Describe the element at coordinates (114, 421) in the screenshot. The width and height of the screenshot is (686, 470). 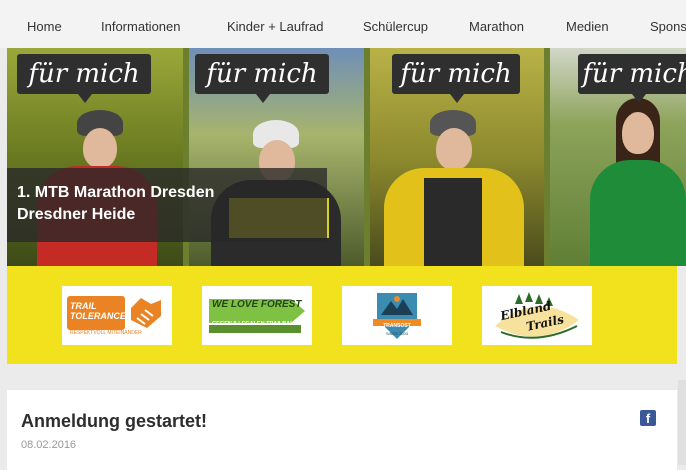
I see `article-title: Anmeldung gestartet!` at that location.